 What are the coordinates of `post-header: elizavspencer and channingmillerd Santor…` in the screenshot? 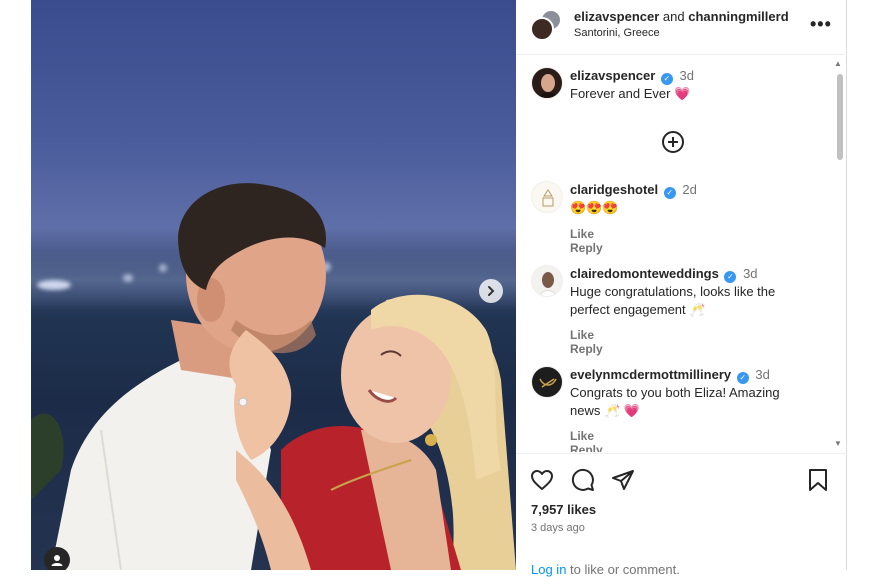 It's located at (681, 27).